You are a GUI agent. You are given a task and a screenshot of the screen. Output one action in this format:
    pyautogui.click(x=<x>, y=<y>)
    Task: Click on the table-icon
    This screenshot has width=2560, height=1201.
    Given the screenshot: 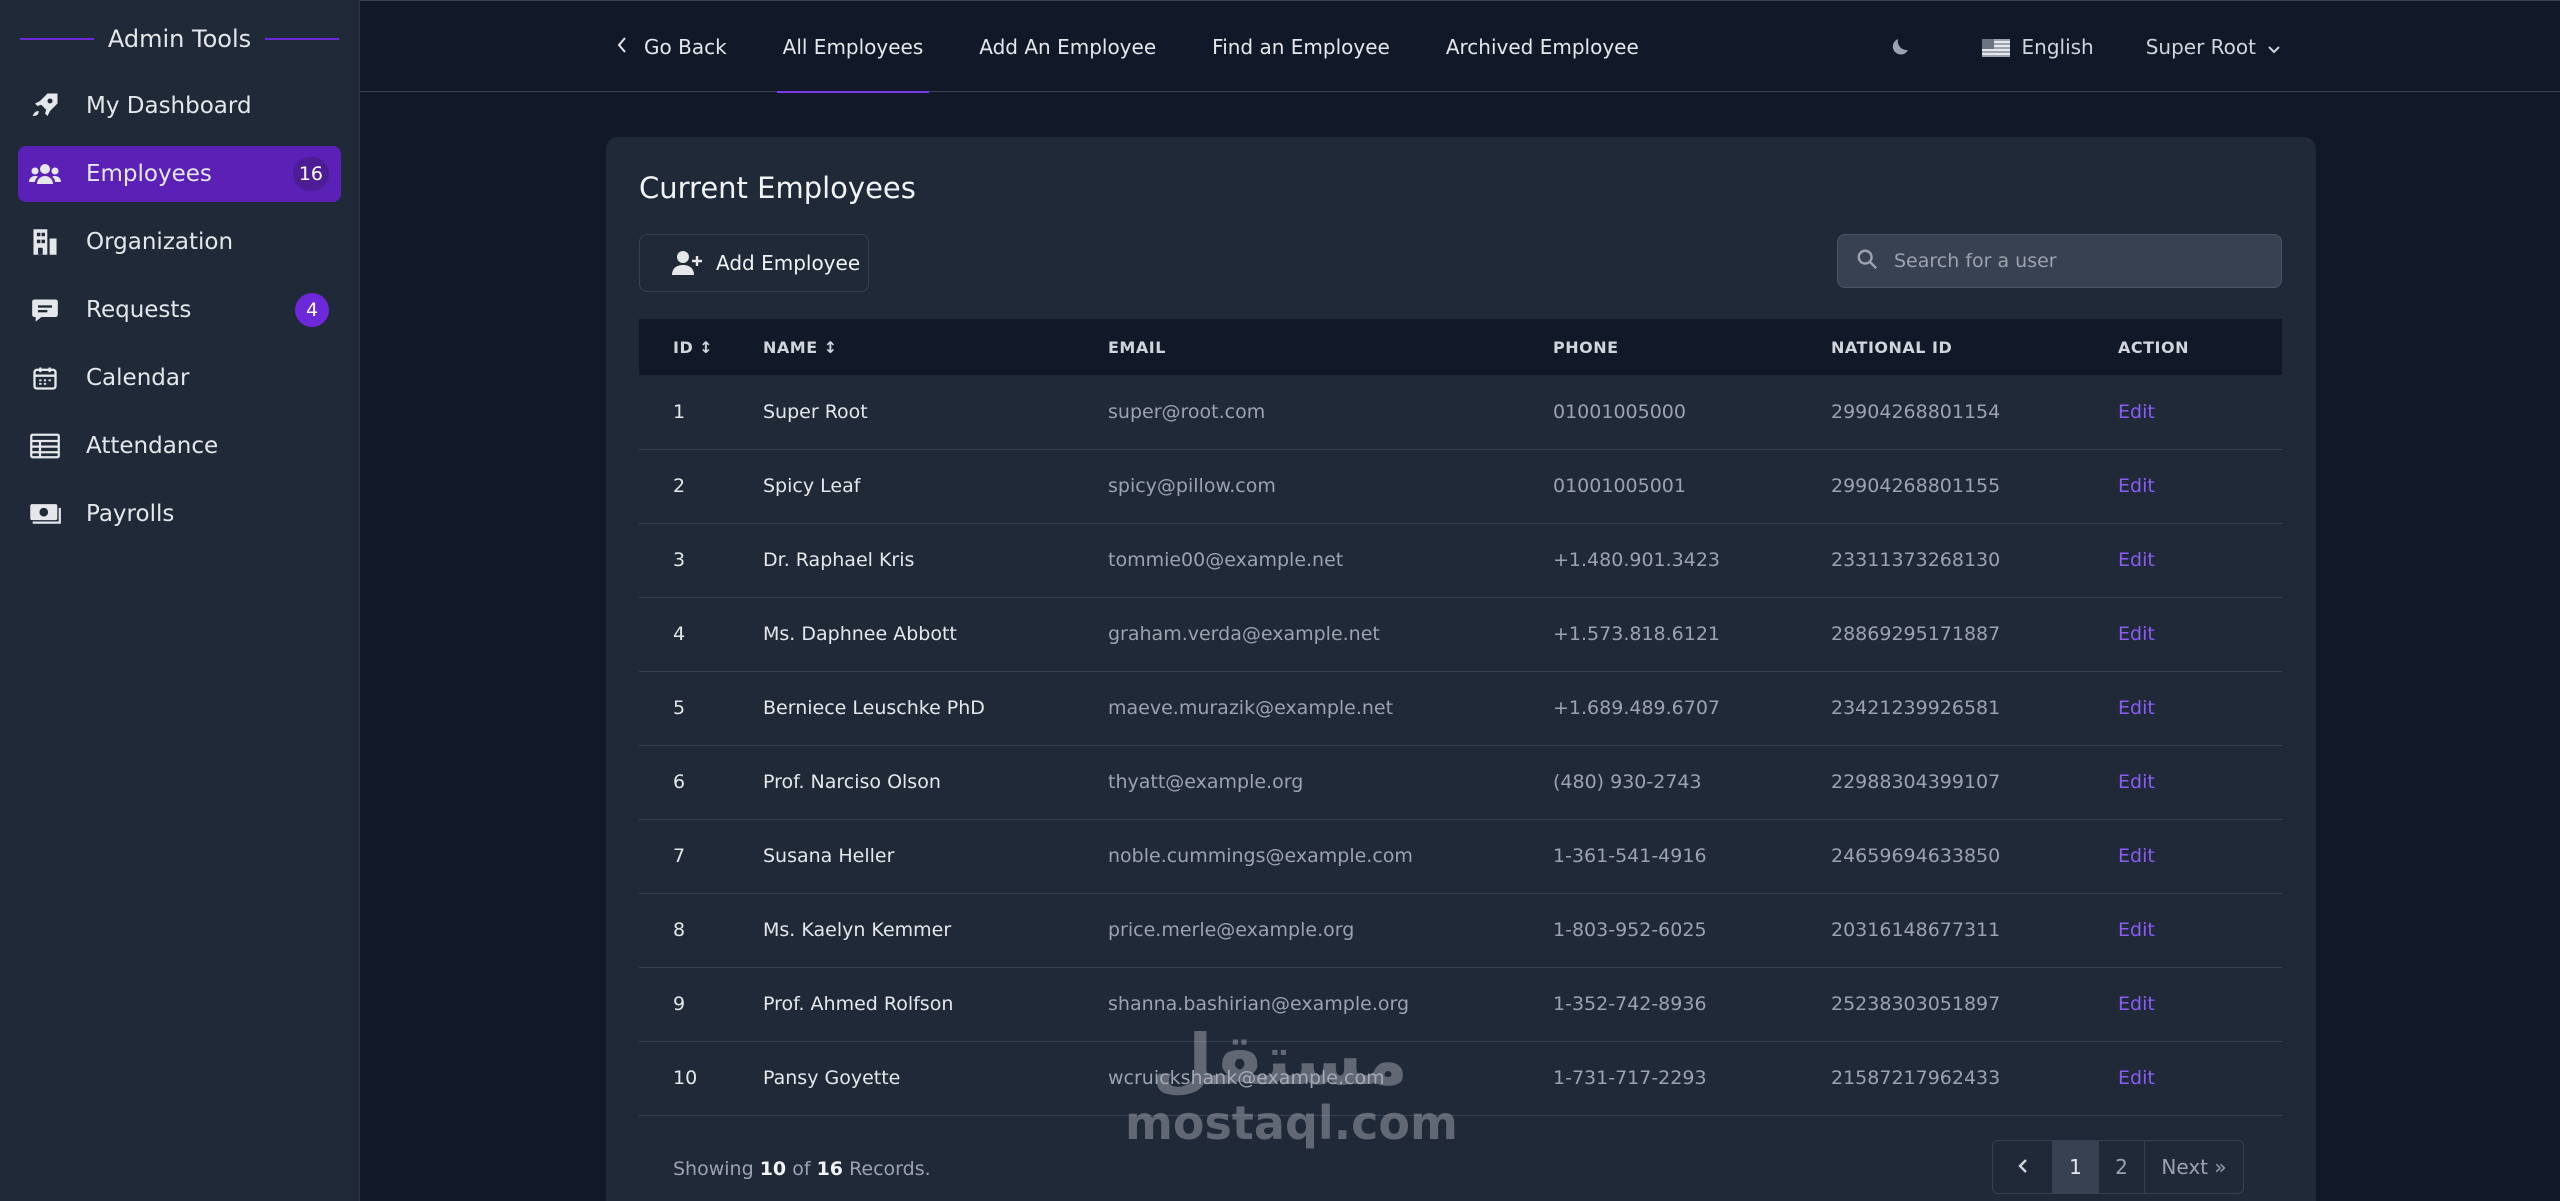 What is the action you would take?
    pyautogui.click(x=45, y=446)
    